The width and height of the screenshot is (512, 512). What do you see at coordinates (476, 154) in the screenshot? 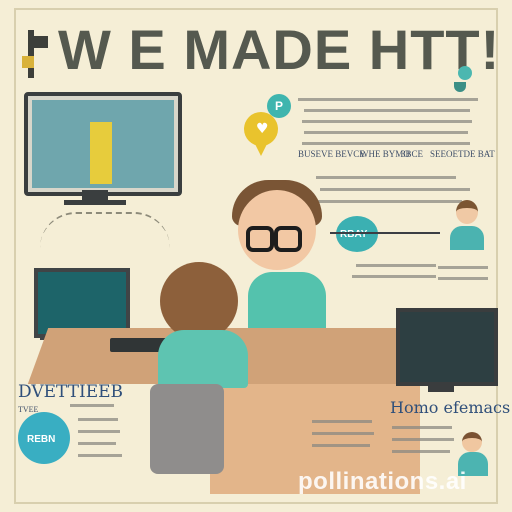
I see `row-label: TDE BAT` at bounding box center [476, 154].